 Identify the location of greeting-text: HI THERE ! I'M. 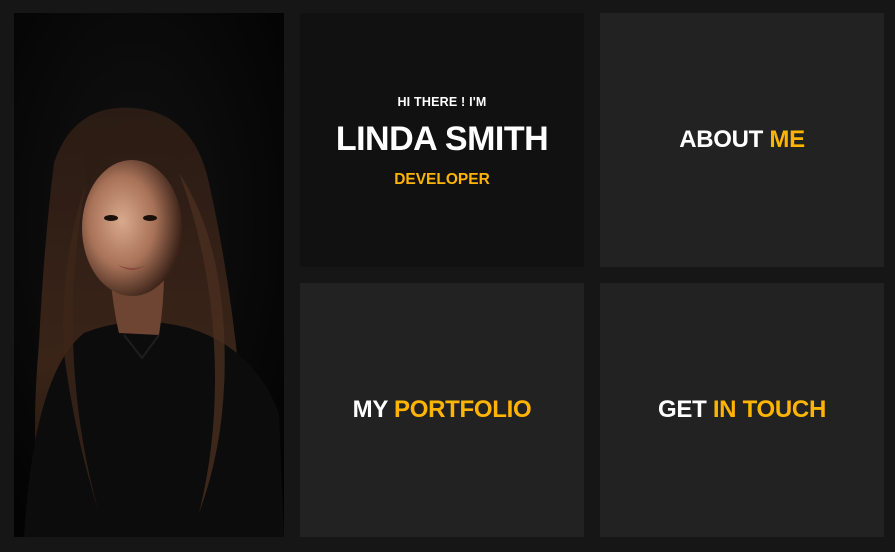
(442, 102).